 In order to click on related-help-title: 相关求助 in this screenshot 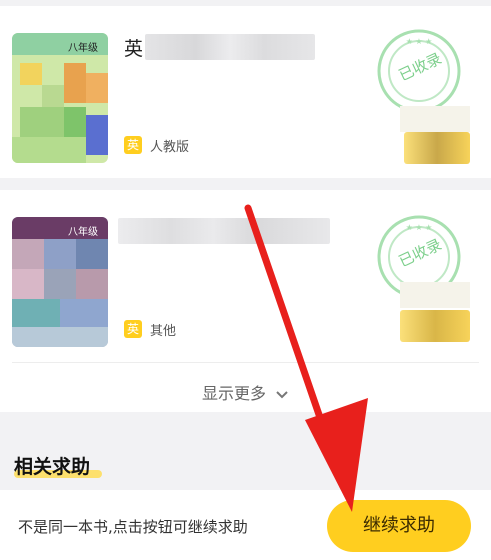, I will do `click(52, 467)`.